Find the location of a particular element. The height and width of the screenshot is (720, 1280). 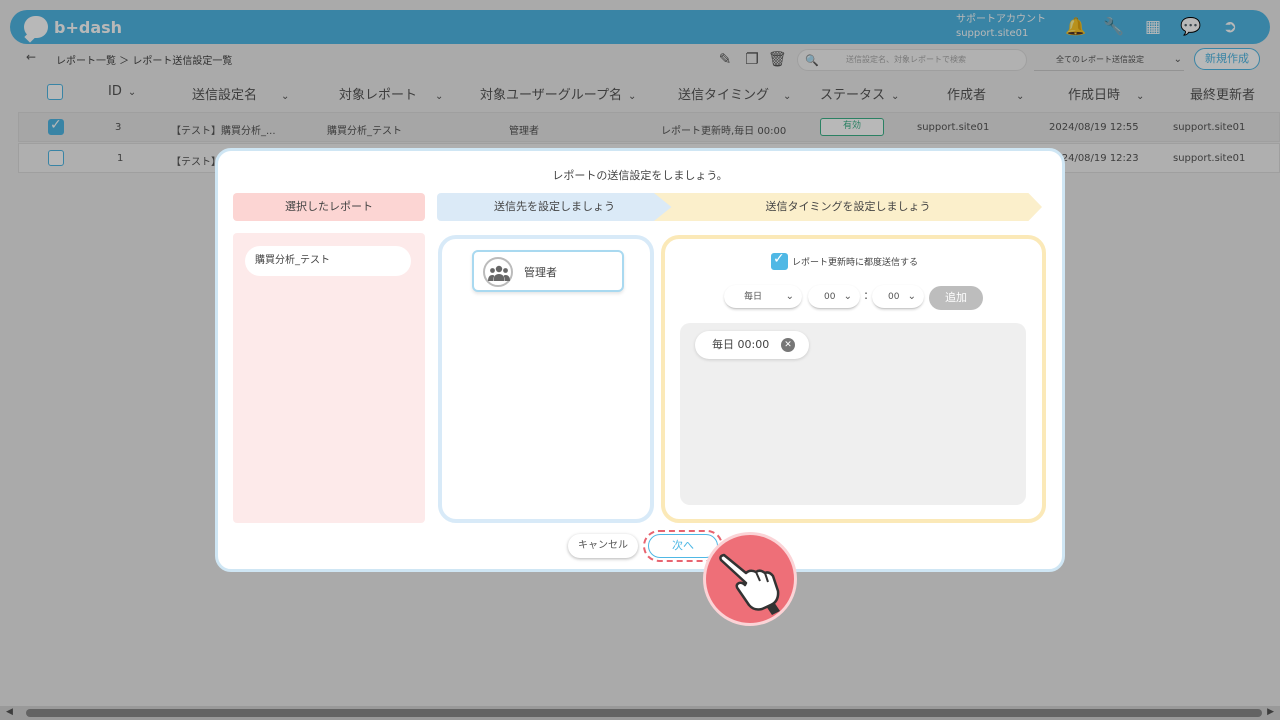

recipient-group-chip: 管理者 is located at coordinates (548, 271).